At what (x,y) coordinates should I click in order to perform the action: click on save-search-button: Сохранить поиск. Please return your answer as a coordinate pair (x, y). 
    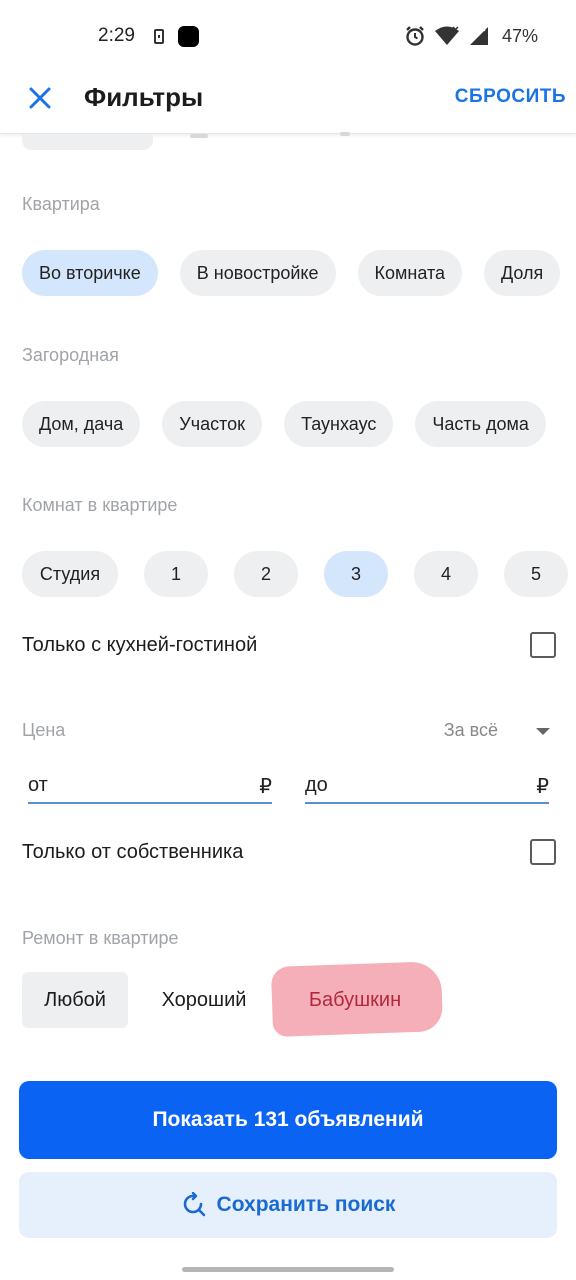
    Looking at the image, I should click on (288, 1205).